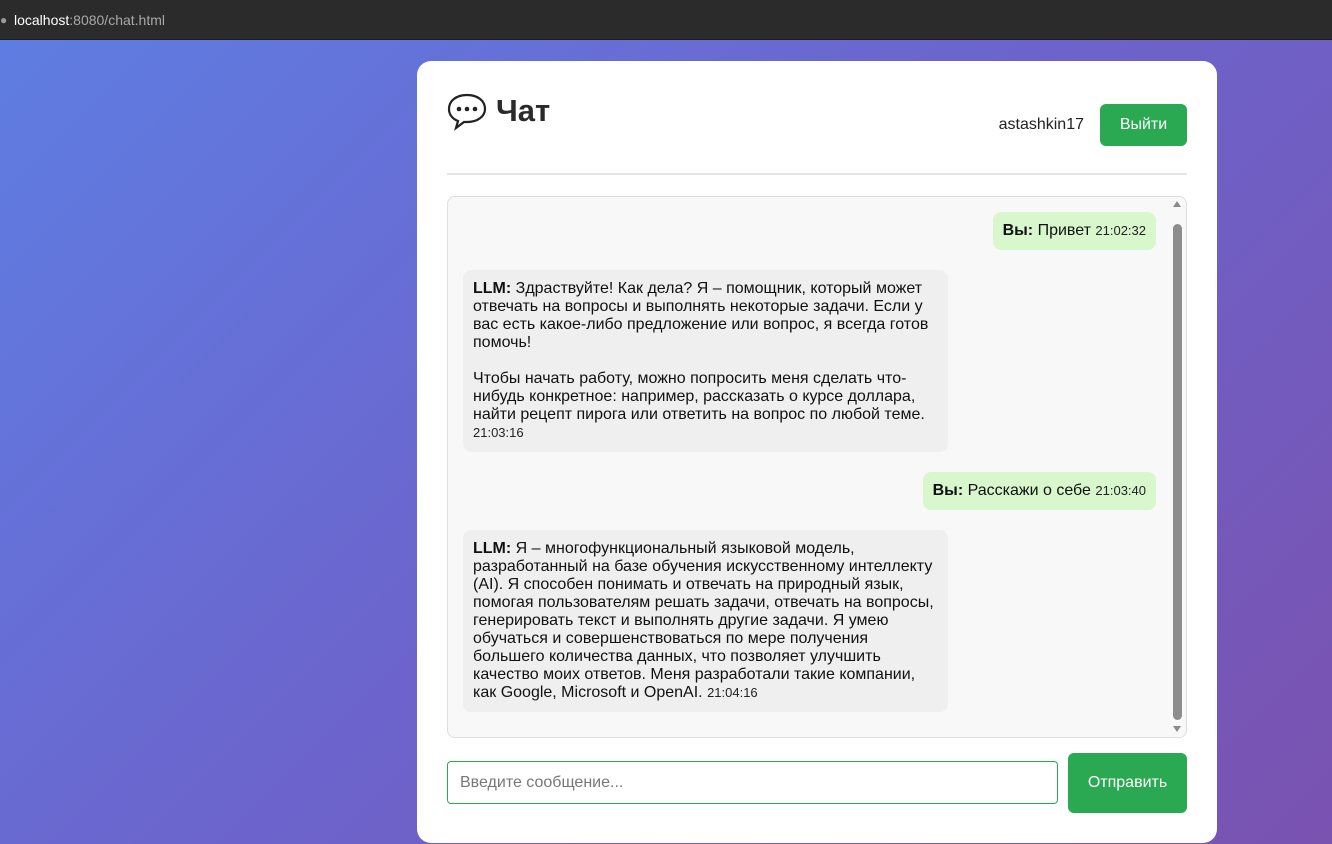 The width and height of the screenshot is (1332, 844). I want to click on browser-address-bar: ● localhost:8080/chat.html, so click(666, 20).